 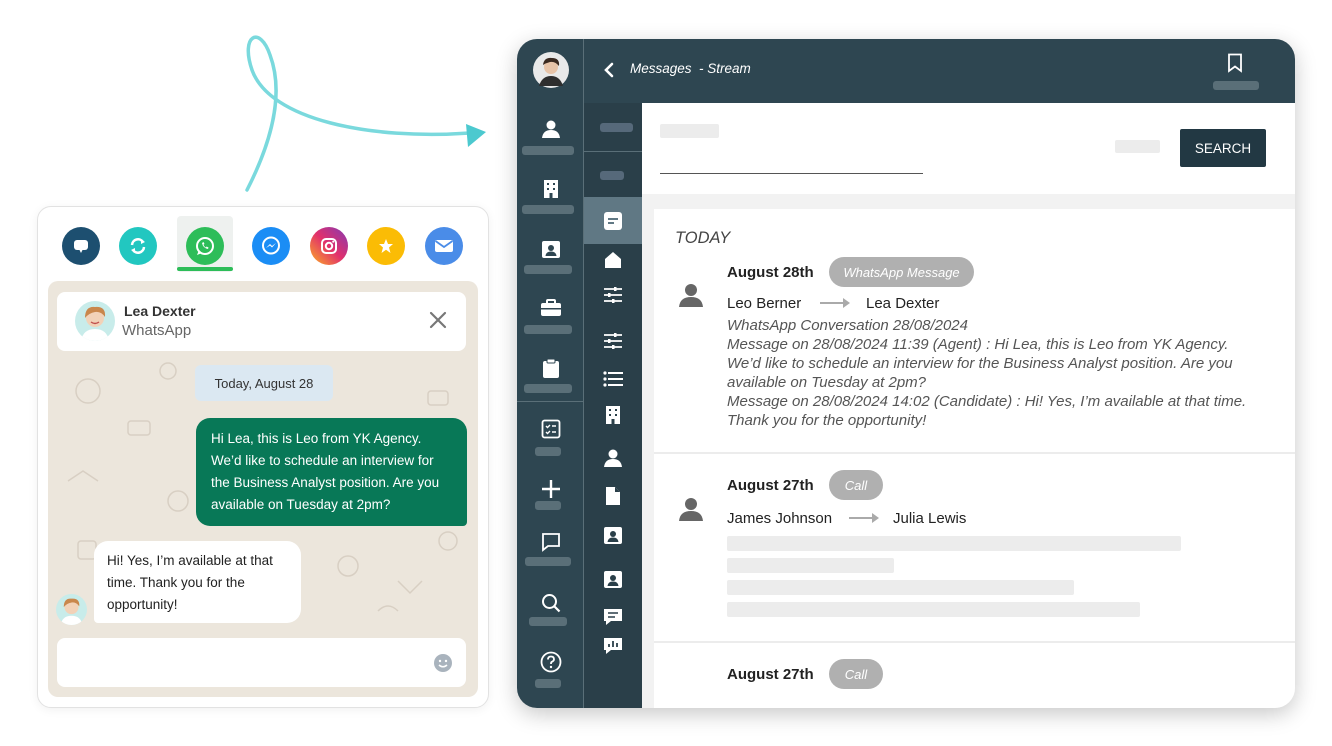 I want to click on bookmark-icon, so click(x=1235, y=63).